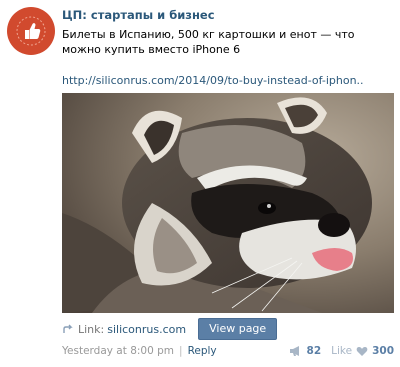 The image size is (400, 367). I want to click on link-domain: siliconrus.com, so click(146, 329).